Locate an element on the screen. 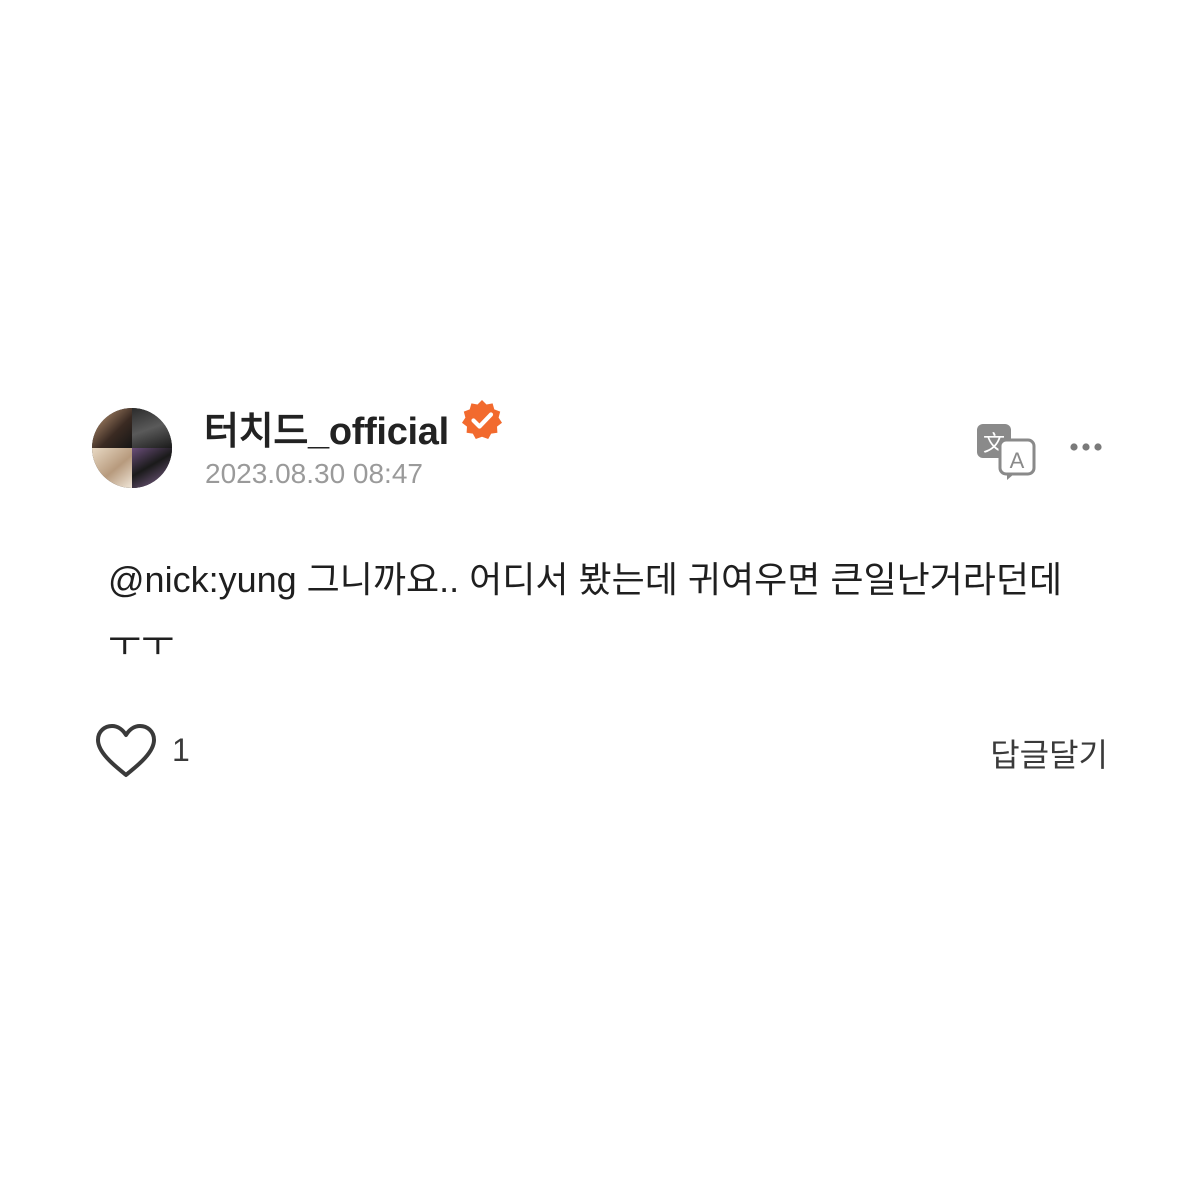  avatar is located at coordinates (132, 448).